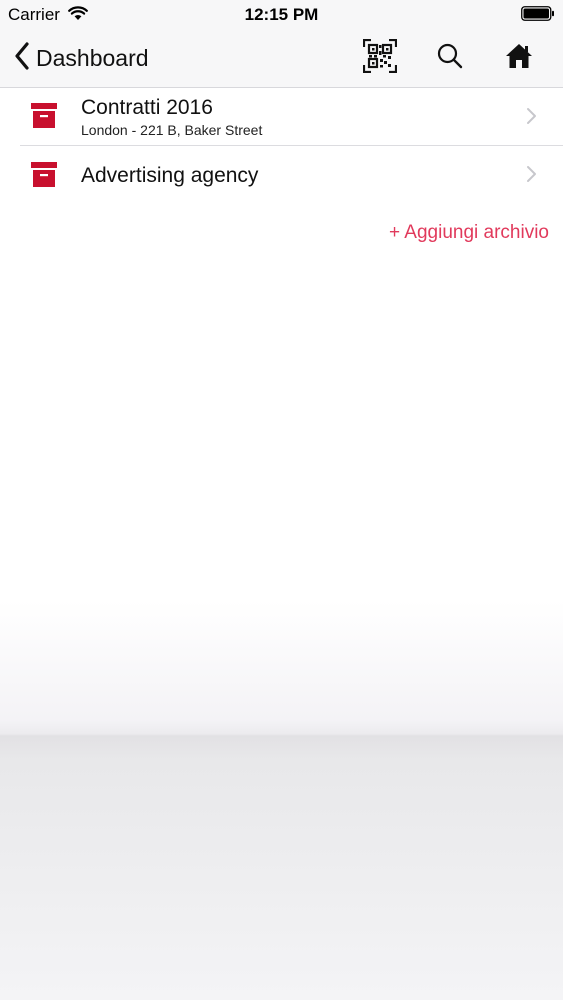 This screenshot has height=1000, width=563. What do you see at coordinates (92, 57) in the screenshot?
I see `back-label: Dashboard` at bounding box center [92, 57].